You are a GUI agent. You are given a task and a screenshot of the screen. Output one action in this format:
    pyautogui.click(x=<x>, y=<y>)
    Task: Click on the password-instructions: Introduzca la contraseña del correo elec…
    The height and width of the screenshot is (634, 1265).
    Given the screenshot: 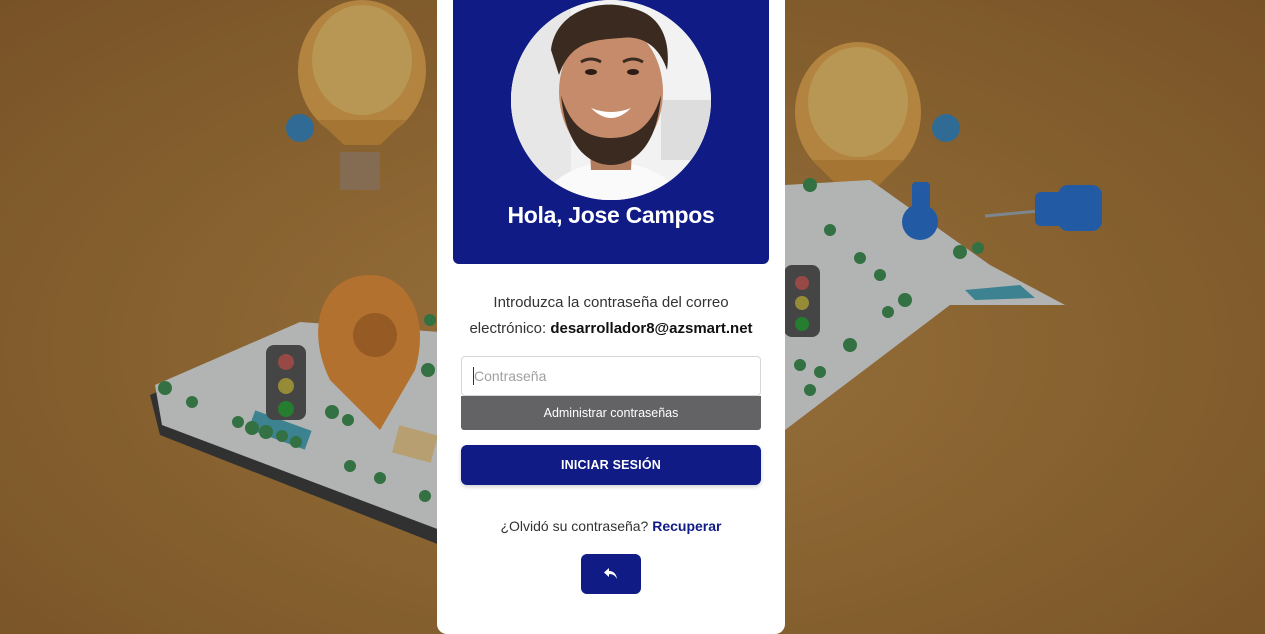 What is the action you would take?
    pyautogui.click(x=611, y=316)
    